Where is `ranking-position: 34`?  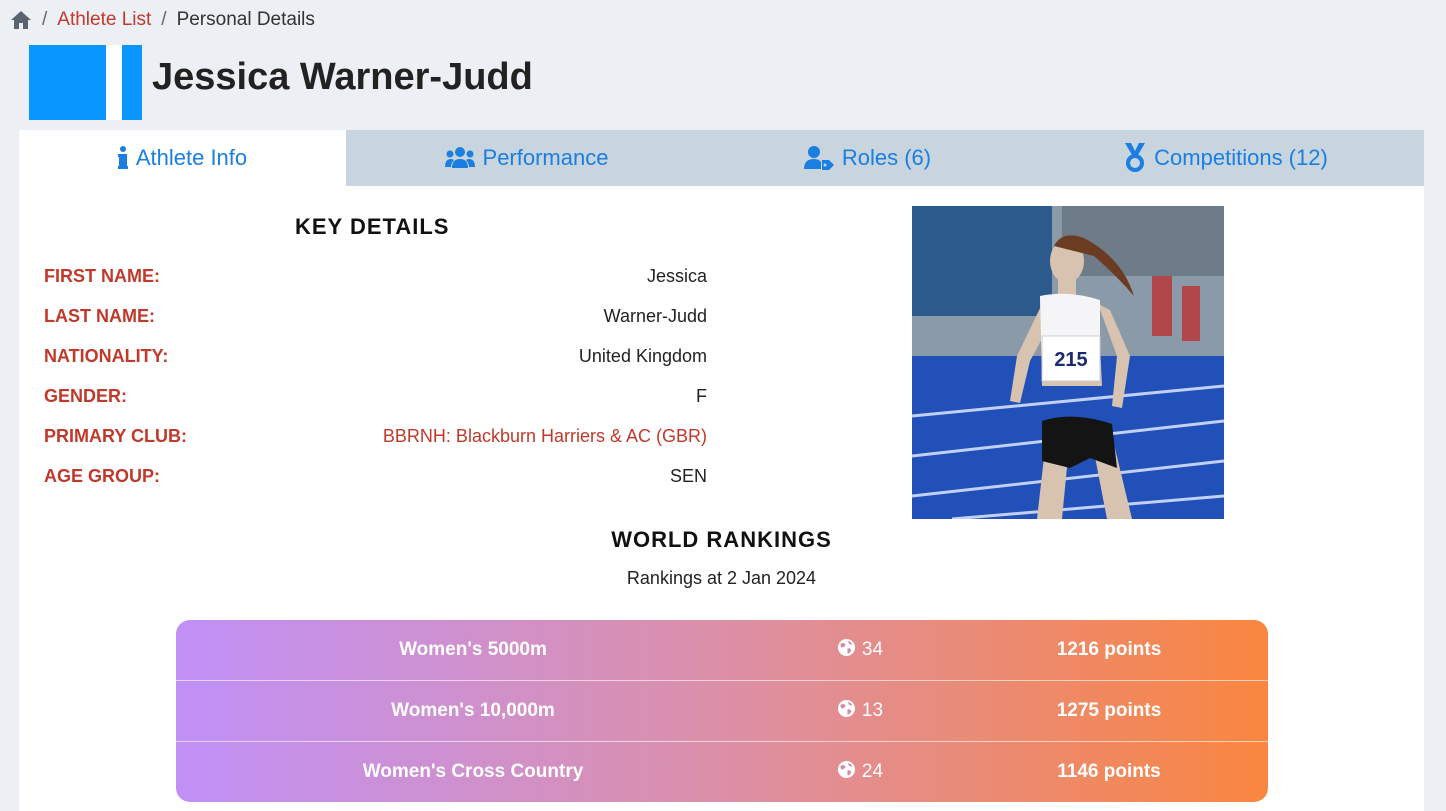 ranking-position: 34 is located at coordinates (860, 650).